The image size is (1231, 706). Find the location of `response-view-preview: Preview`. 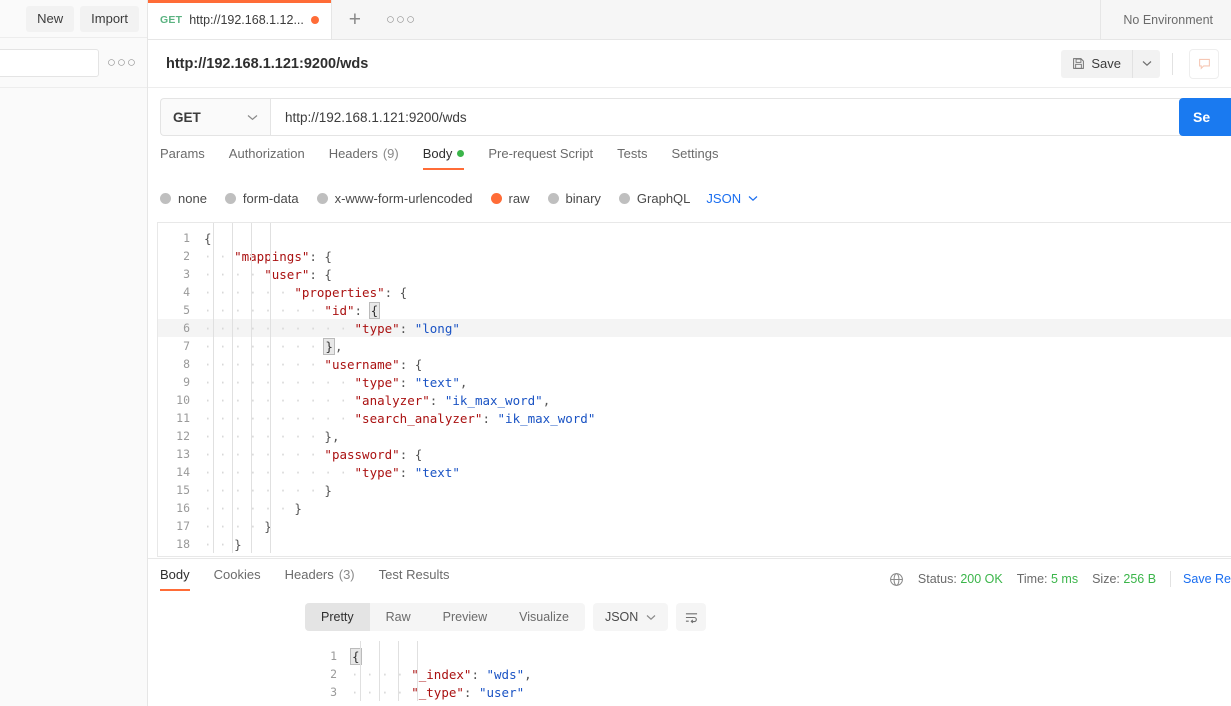

response-view-preview: Preview is located at coordinates (465, 617).